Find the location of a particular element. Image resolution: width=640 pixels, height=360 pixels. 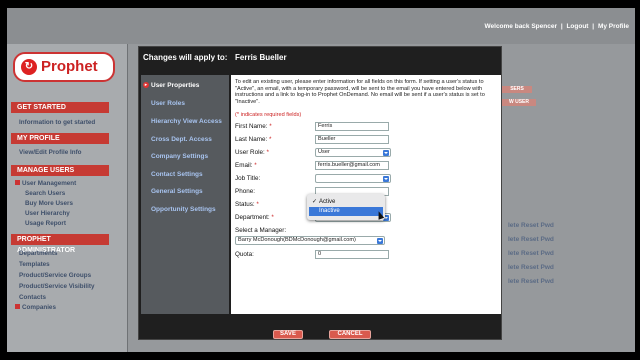

email-label: Email: * is located at coordinates (246, 165).